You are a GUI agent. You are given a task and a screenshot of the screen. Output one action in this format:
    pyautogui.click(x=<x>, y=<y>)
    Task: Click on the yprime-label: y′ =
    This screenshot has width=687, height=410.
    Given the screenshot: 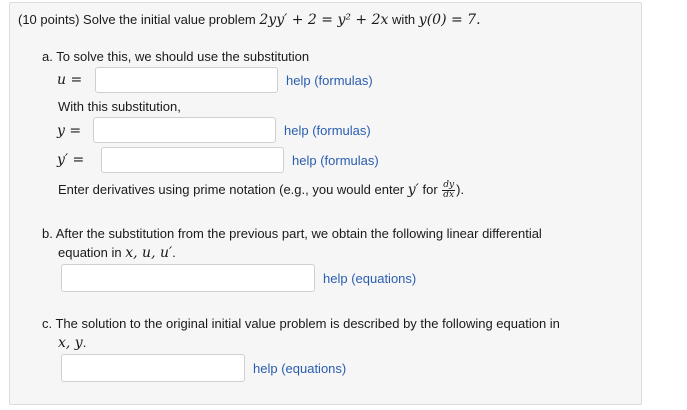 What is the action you would take?
    pyautogui.click(x=71, y=160)
    